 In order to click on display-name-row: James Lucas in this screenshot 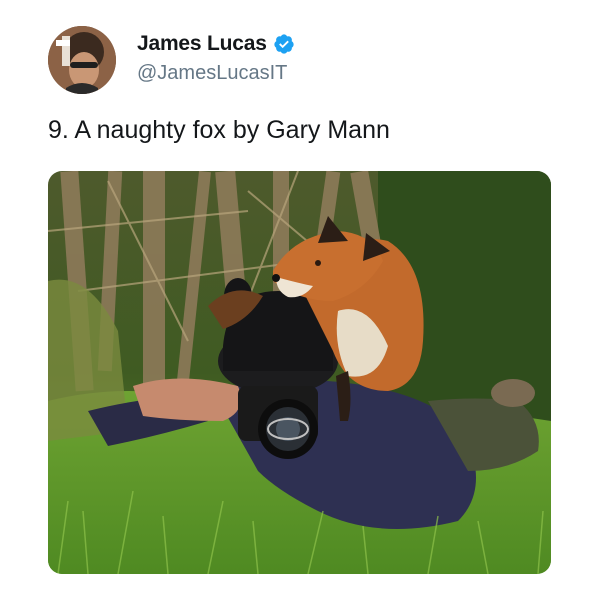, I will do `click(216, 44)`.